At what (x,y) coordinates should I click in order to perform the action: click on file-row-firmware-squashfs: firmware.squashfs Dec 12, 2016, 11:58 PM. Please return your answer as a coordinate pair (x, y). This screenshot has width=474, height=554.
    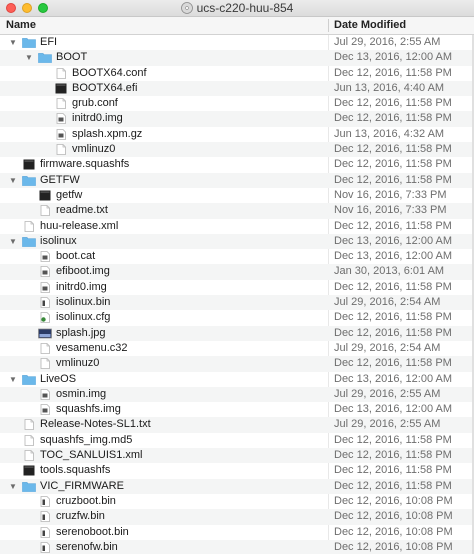
    Looking at the image, I should click on (237, 164).